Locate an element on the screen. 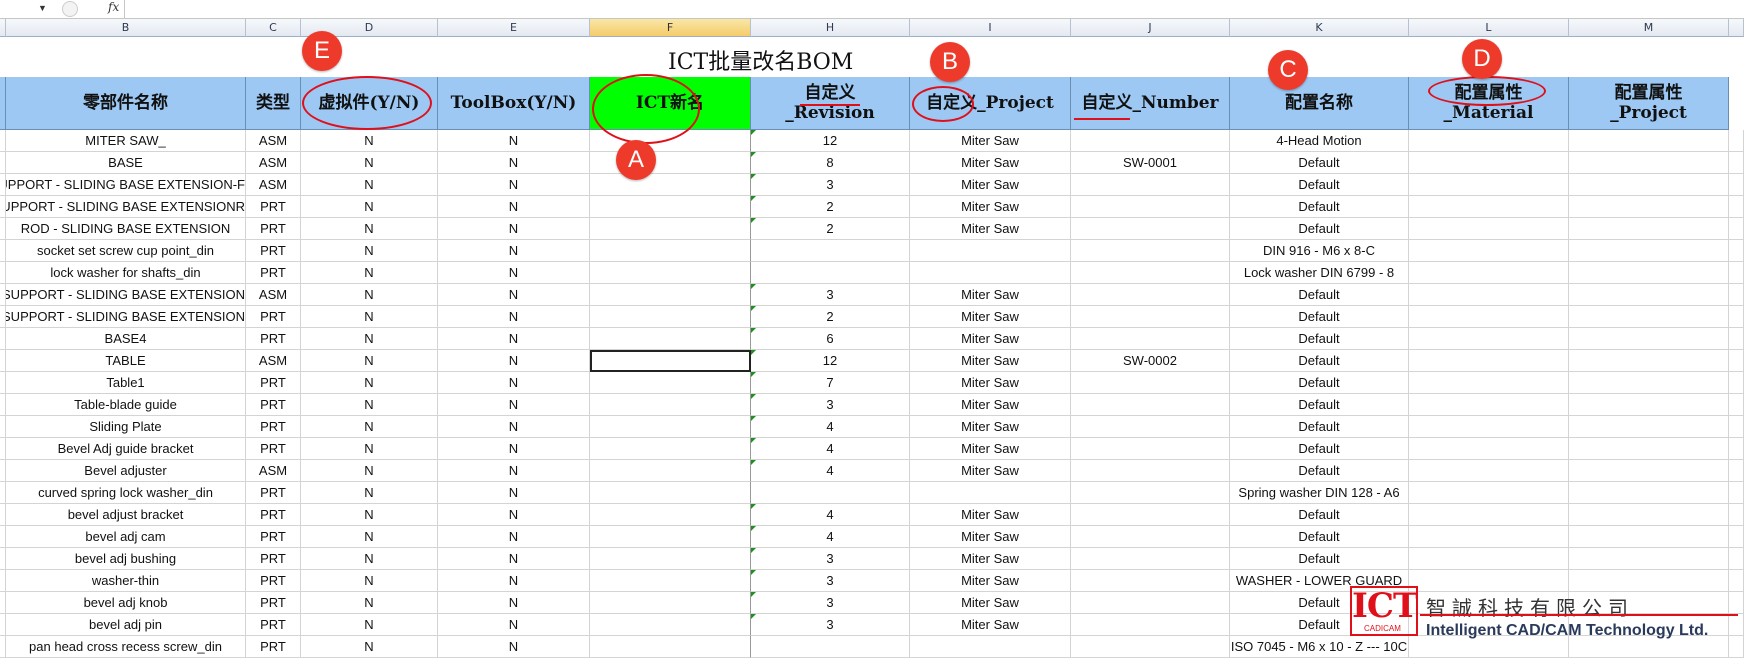 This screenshot has height=658, width=1744. table-cell-name: SUPPORT - SLIDING BASE EXTENSIONR is located at coordinates (126, 207).